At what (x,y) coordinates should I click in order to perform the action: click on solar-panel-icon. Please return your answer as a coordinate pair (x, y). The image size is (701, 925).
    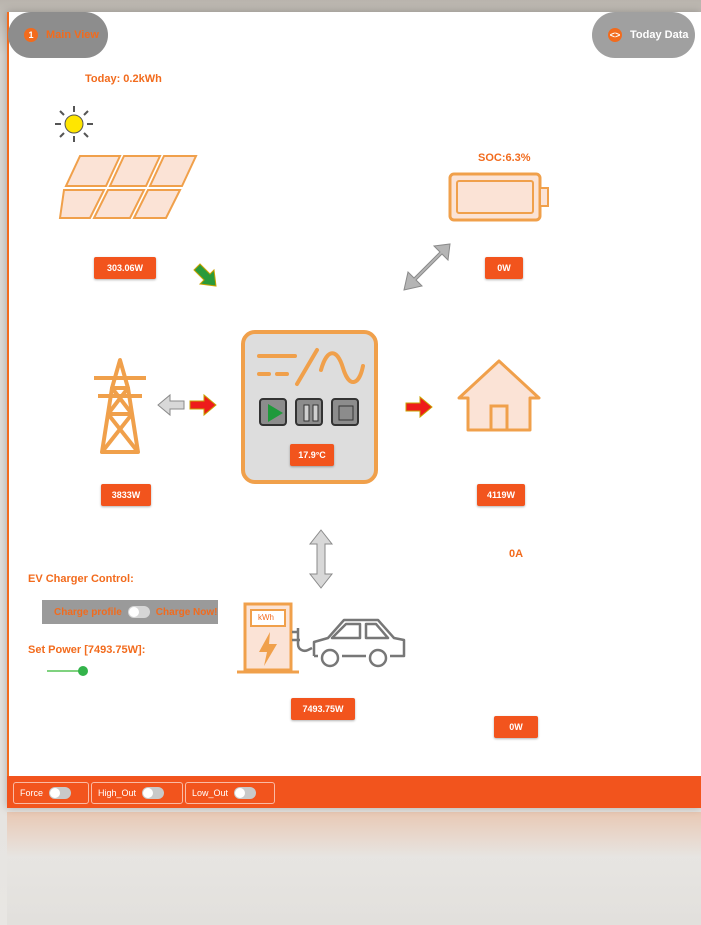
    Looking at the image, I should click on (128, 187).